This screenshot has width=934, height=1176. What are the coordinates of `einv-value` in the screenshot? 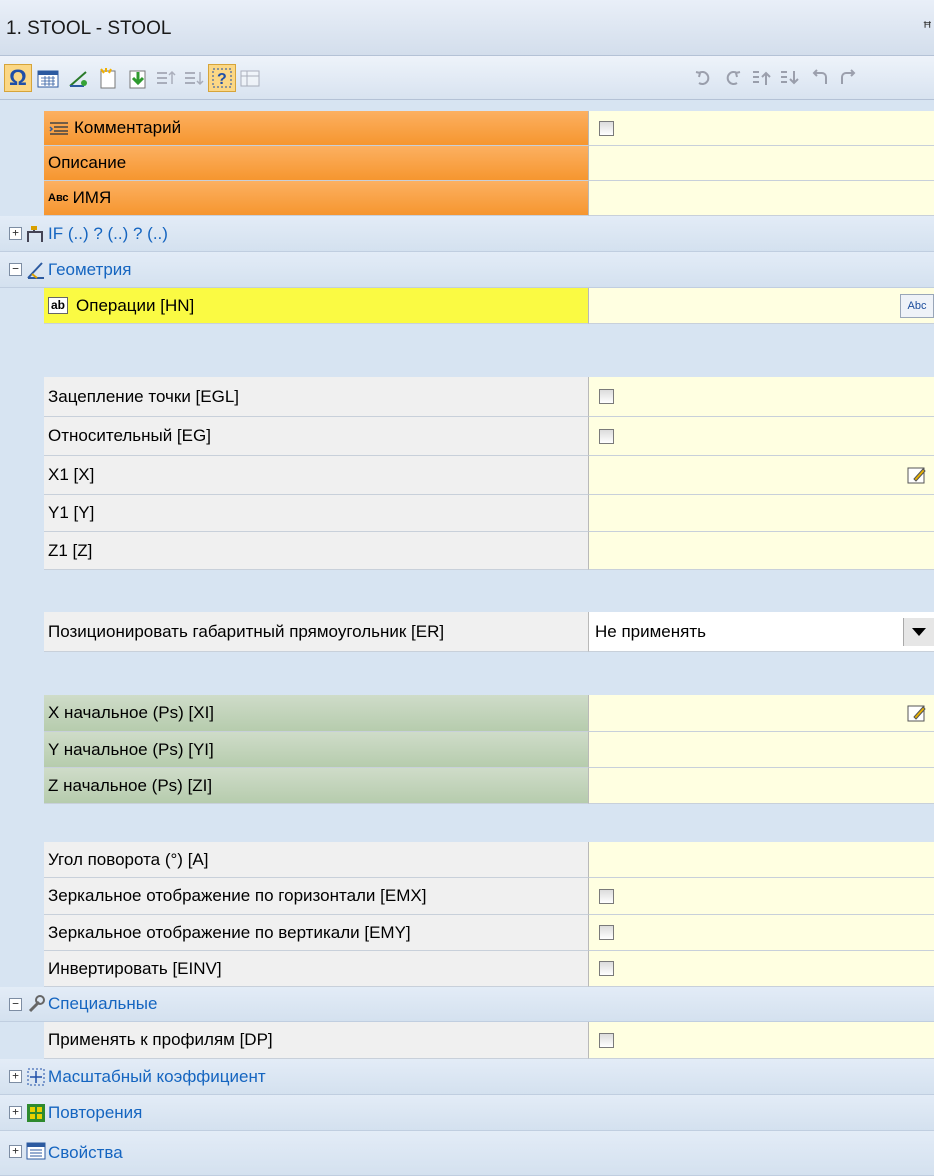 It's located at (761, 969).